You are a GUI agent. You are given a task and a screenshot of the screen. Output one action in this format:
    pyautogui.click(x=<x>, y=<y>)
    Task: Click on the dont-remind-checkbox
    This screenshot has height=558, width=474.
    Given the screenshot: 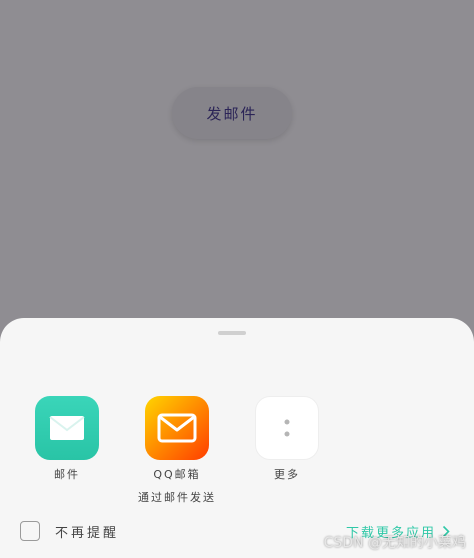 What is the action you would take?
    pyautogui.click(x=30, y=531)
    